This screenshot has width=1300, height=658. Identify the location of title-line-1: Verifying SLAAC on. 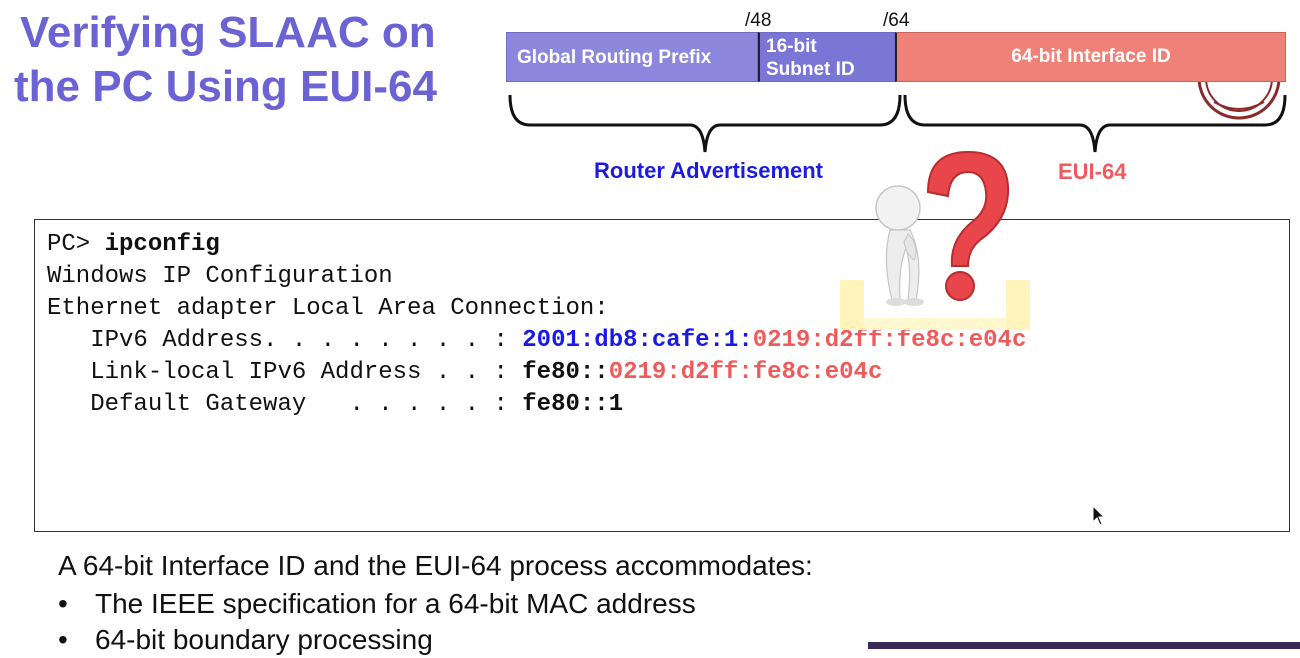
(228, 32).